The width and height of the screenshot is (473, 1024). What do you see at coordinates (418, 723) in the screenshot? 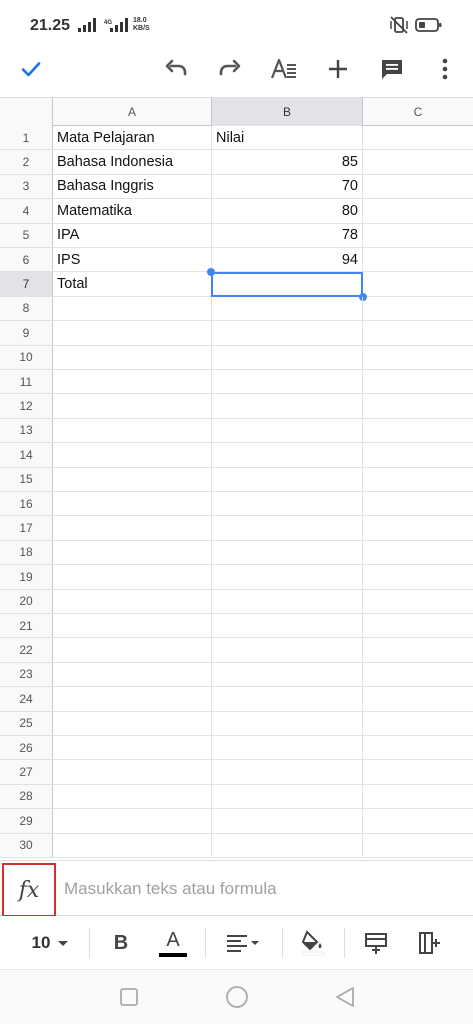
I see `cell-c25` at bounding box center [418, 723].